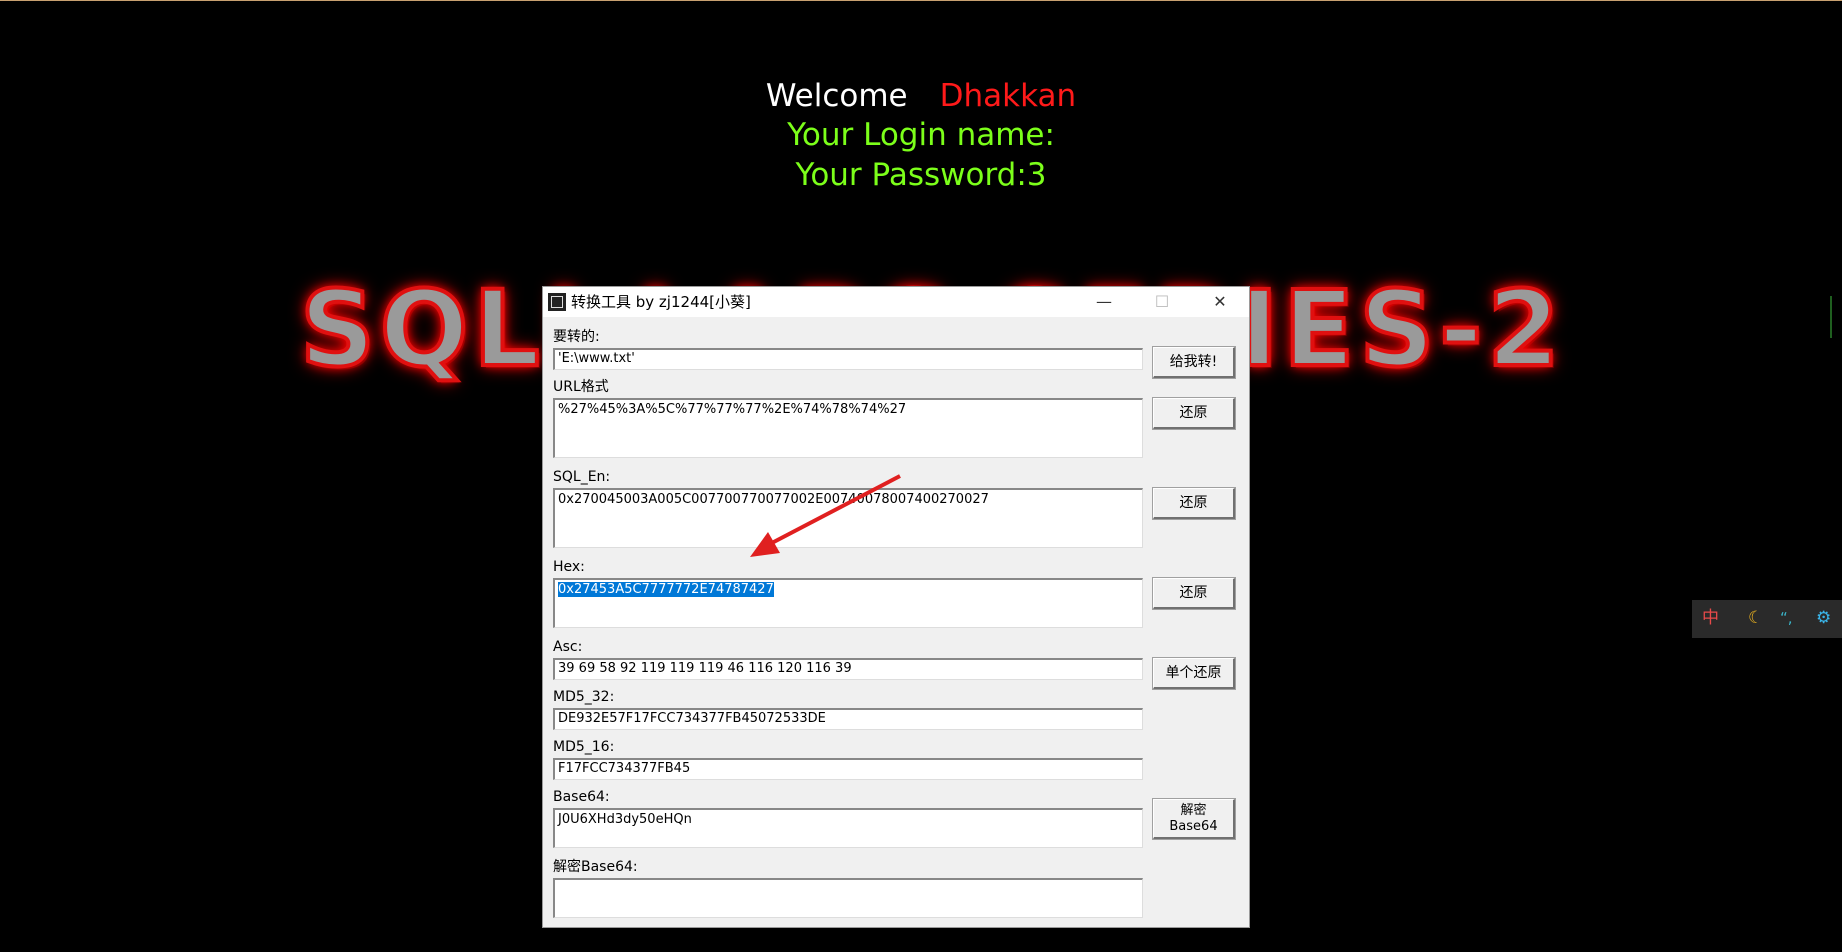  I want to click on decode-label-line2: Base64, so click(1193, 826).